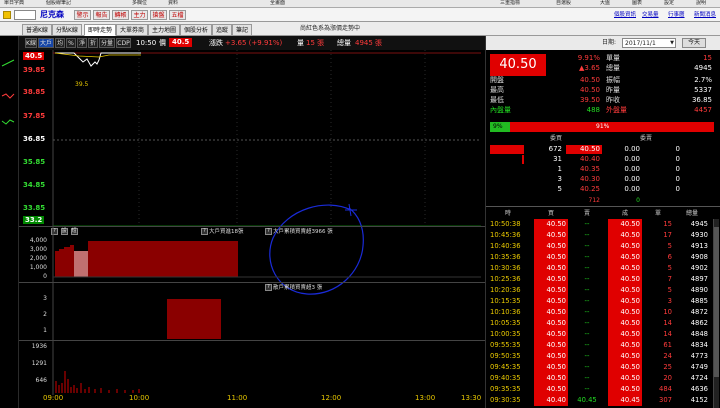 This screenshot has width=720, height=408. I want to click on tick-cell: 10:40:36, so click(505, 246).